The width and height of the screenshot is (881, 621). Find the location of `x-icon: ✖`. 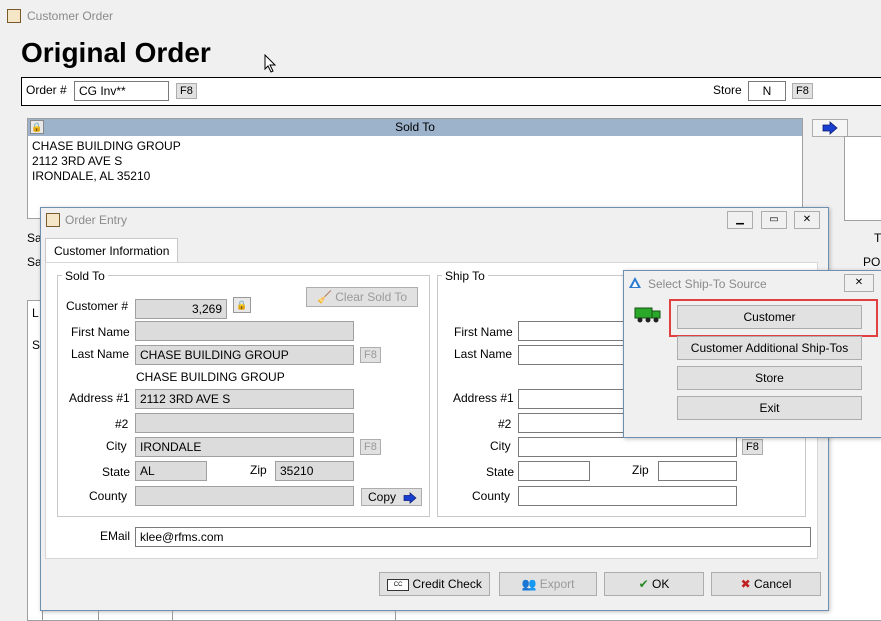

x-icon: ✖ is located at coordinates (745, 584).